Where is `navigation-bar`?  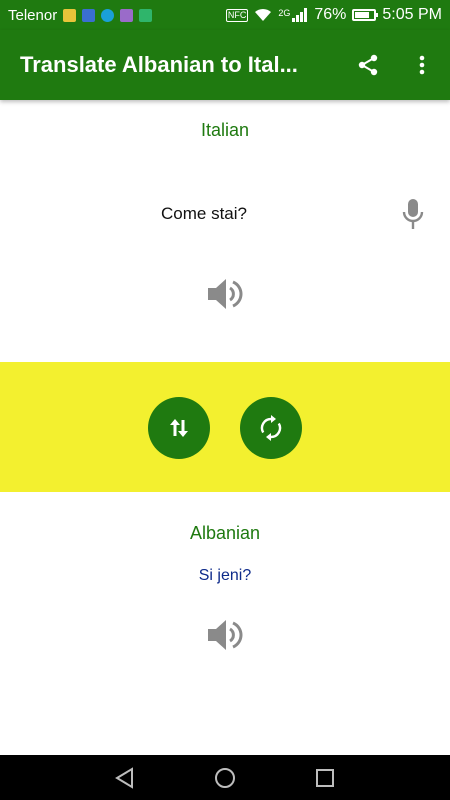 navigation-bar is located at coordinates (225, 777).